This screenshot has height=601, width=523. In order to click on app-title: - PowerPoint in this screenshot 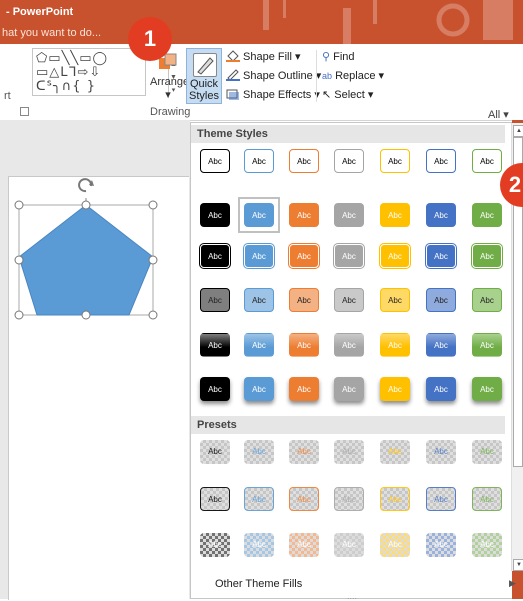, I will do `click(40, 12)`.